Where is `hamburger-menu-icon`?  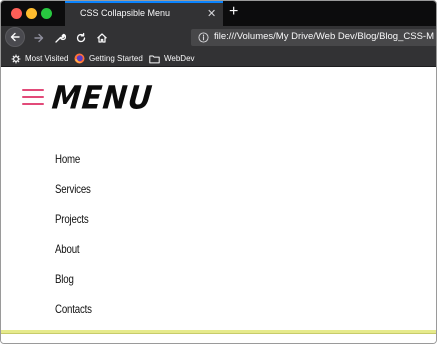
hamburger-menu-icon is located at coordinates (33, 97).